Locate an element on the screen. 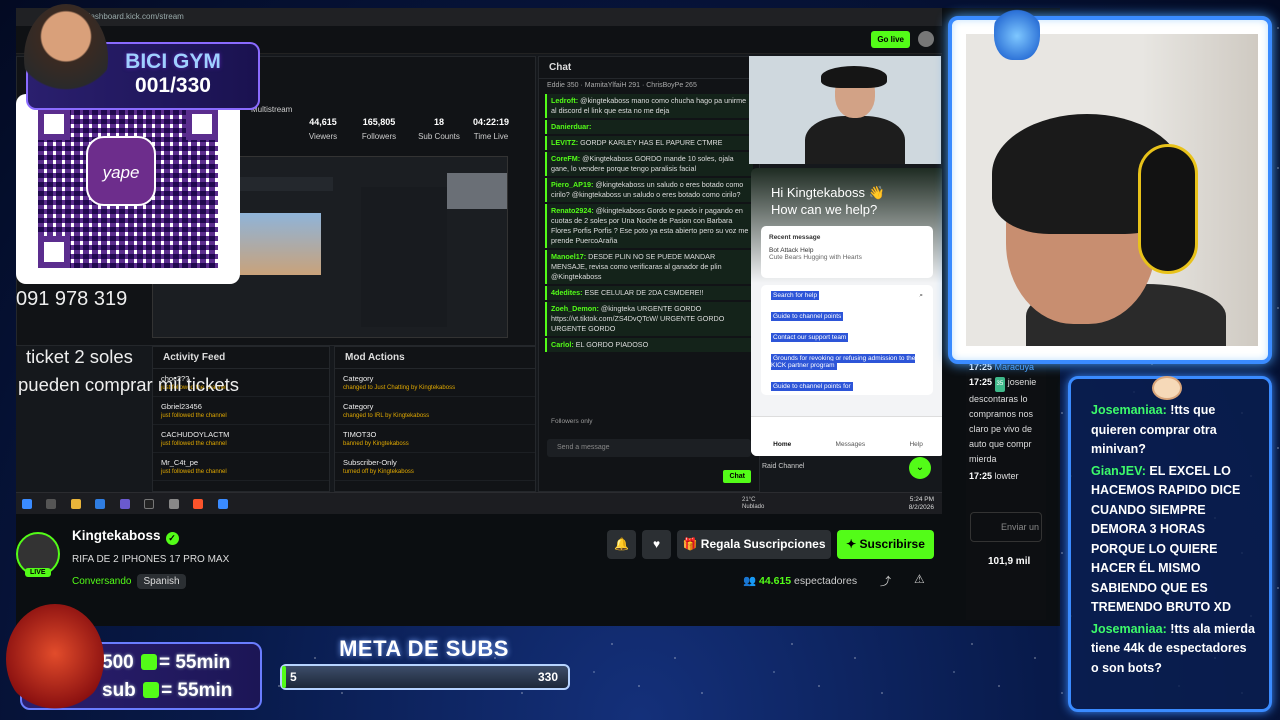  kick-coin-icon is located at coordinates (148, 662).